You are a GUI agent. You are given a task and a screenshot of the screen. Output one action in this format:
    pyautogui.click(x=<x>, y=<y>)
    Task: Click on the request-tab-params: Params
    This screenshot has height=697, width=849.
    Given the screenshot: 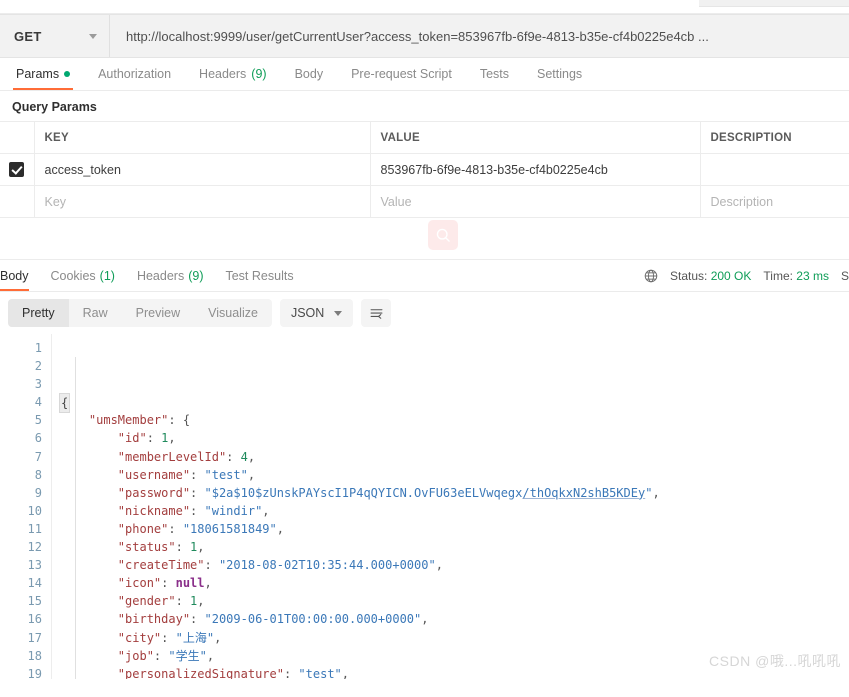 What is the action you would take?
    pyautogui.click(x=43, y=74)
    